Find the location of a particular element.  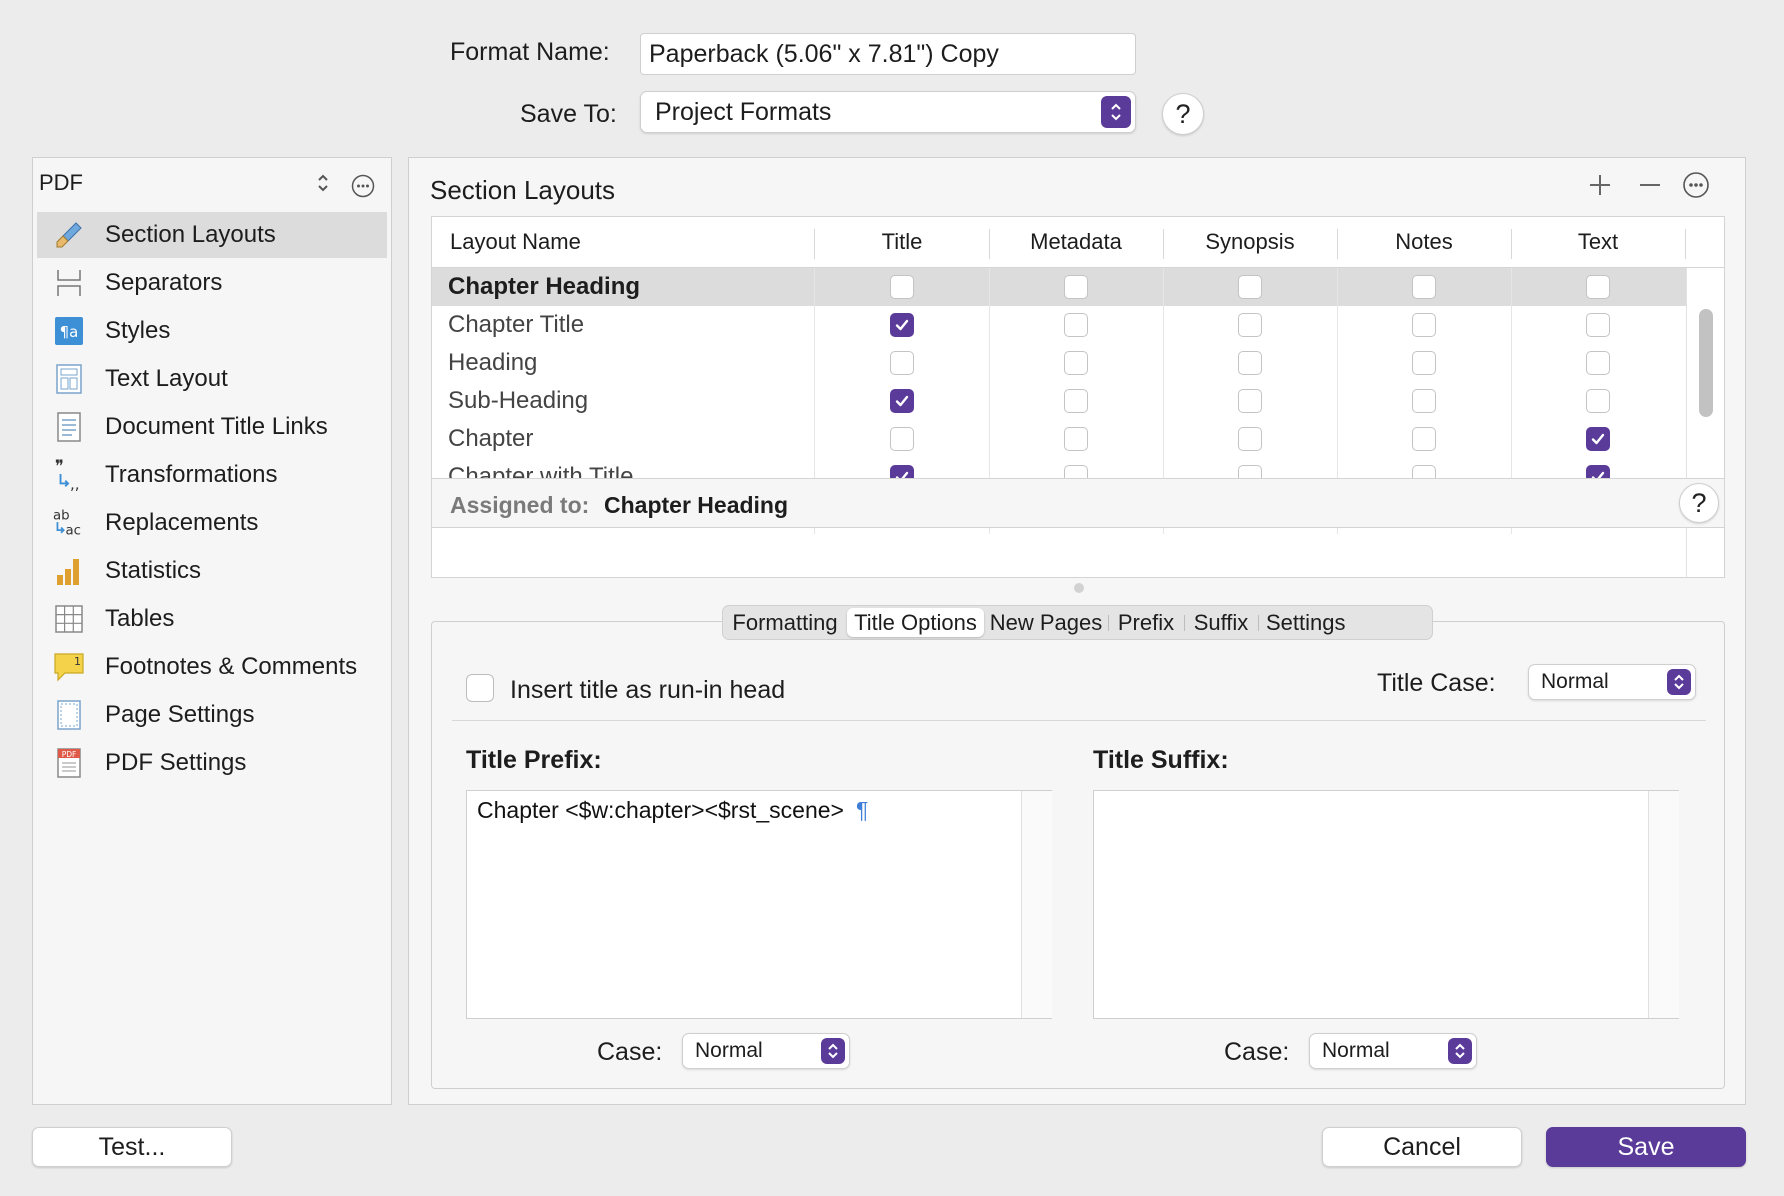

cancel-button: Cancel is located at coordinates (1422, 1147).